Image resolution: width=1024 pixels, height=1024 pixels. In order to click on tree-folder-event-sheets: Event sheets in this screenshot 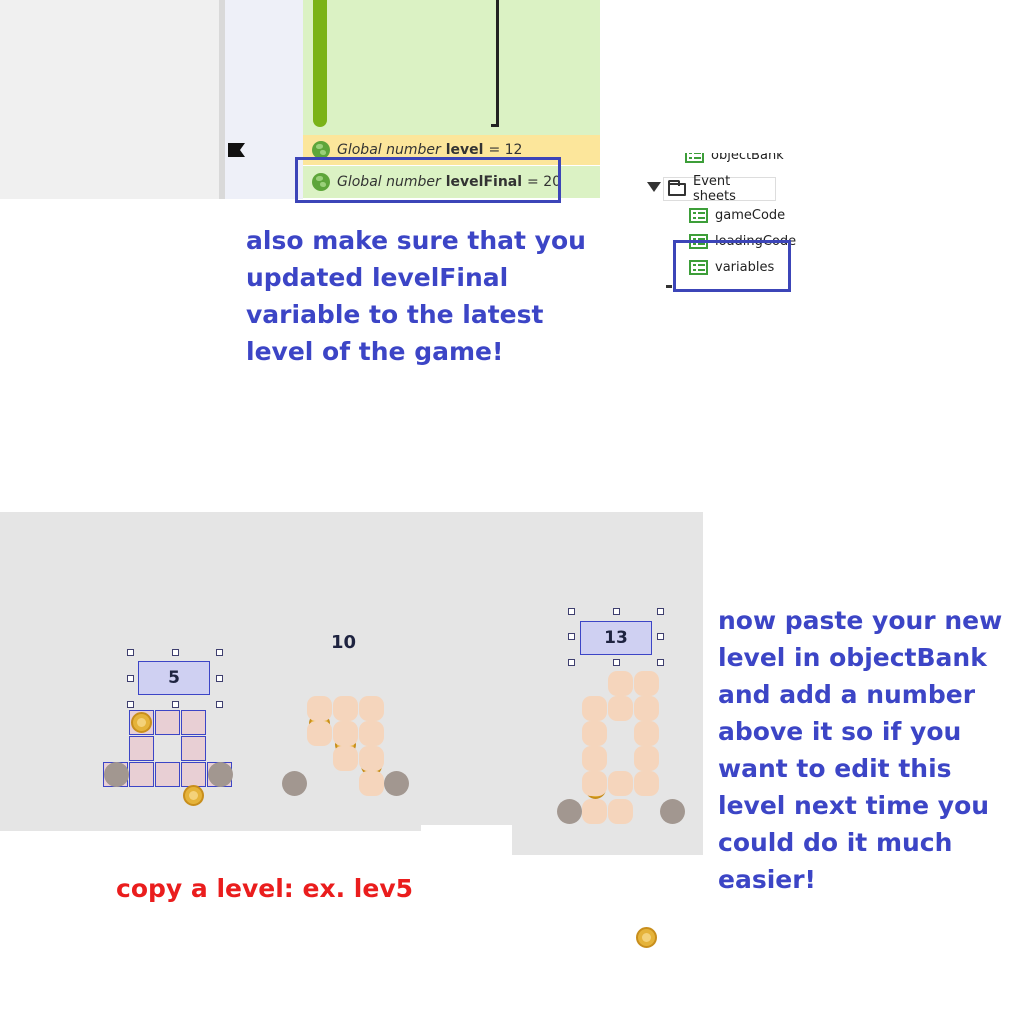, I will do `click(719, 189)`.